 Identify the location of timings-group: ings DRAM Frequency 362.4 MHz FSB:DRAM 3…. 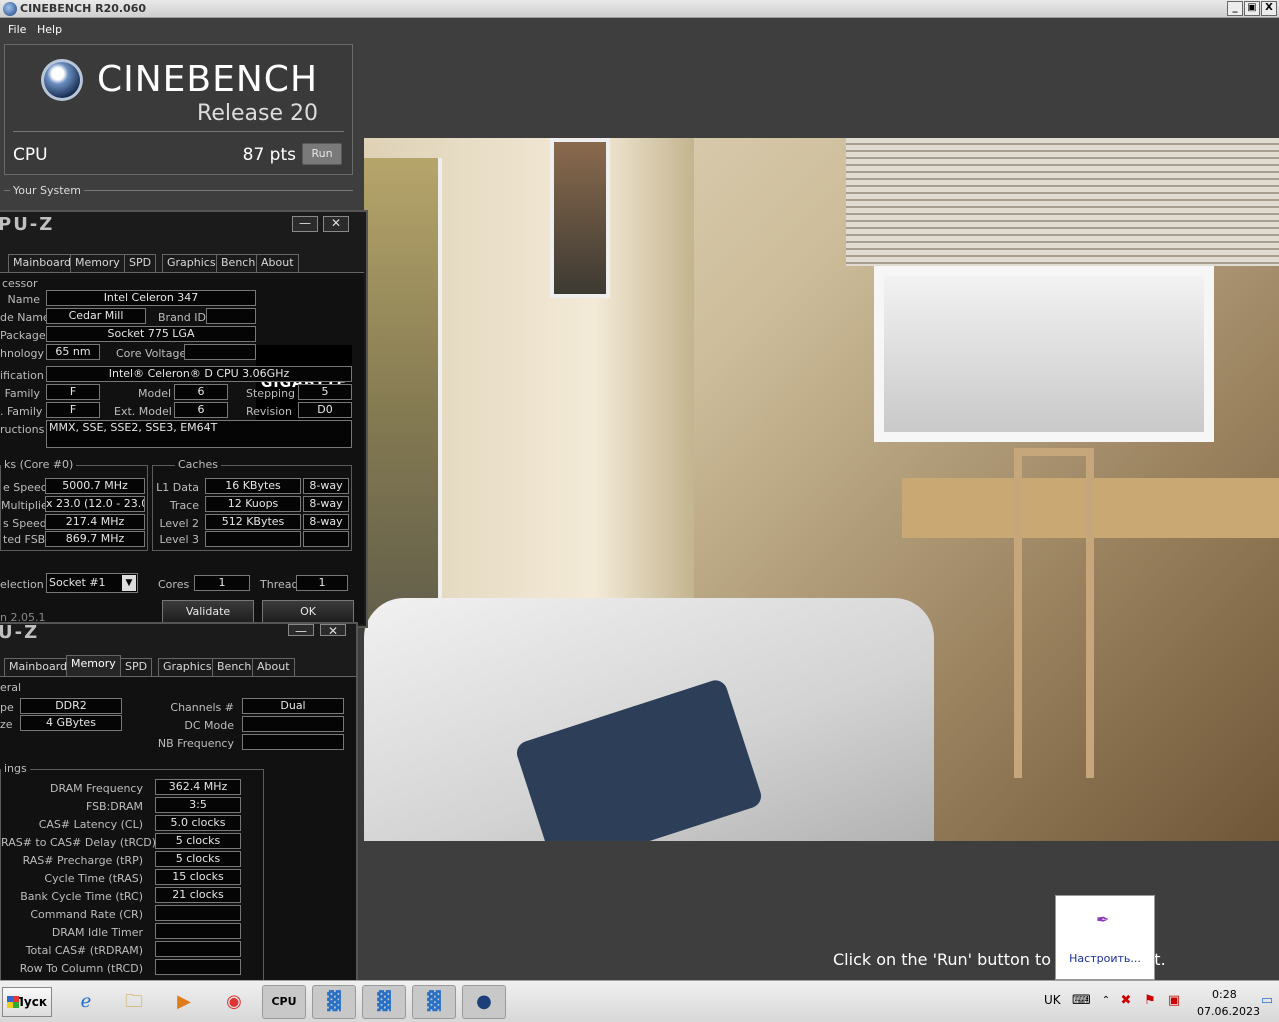
(132, 871).